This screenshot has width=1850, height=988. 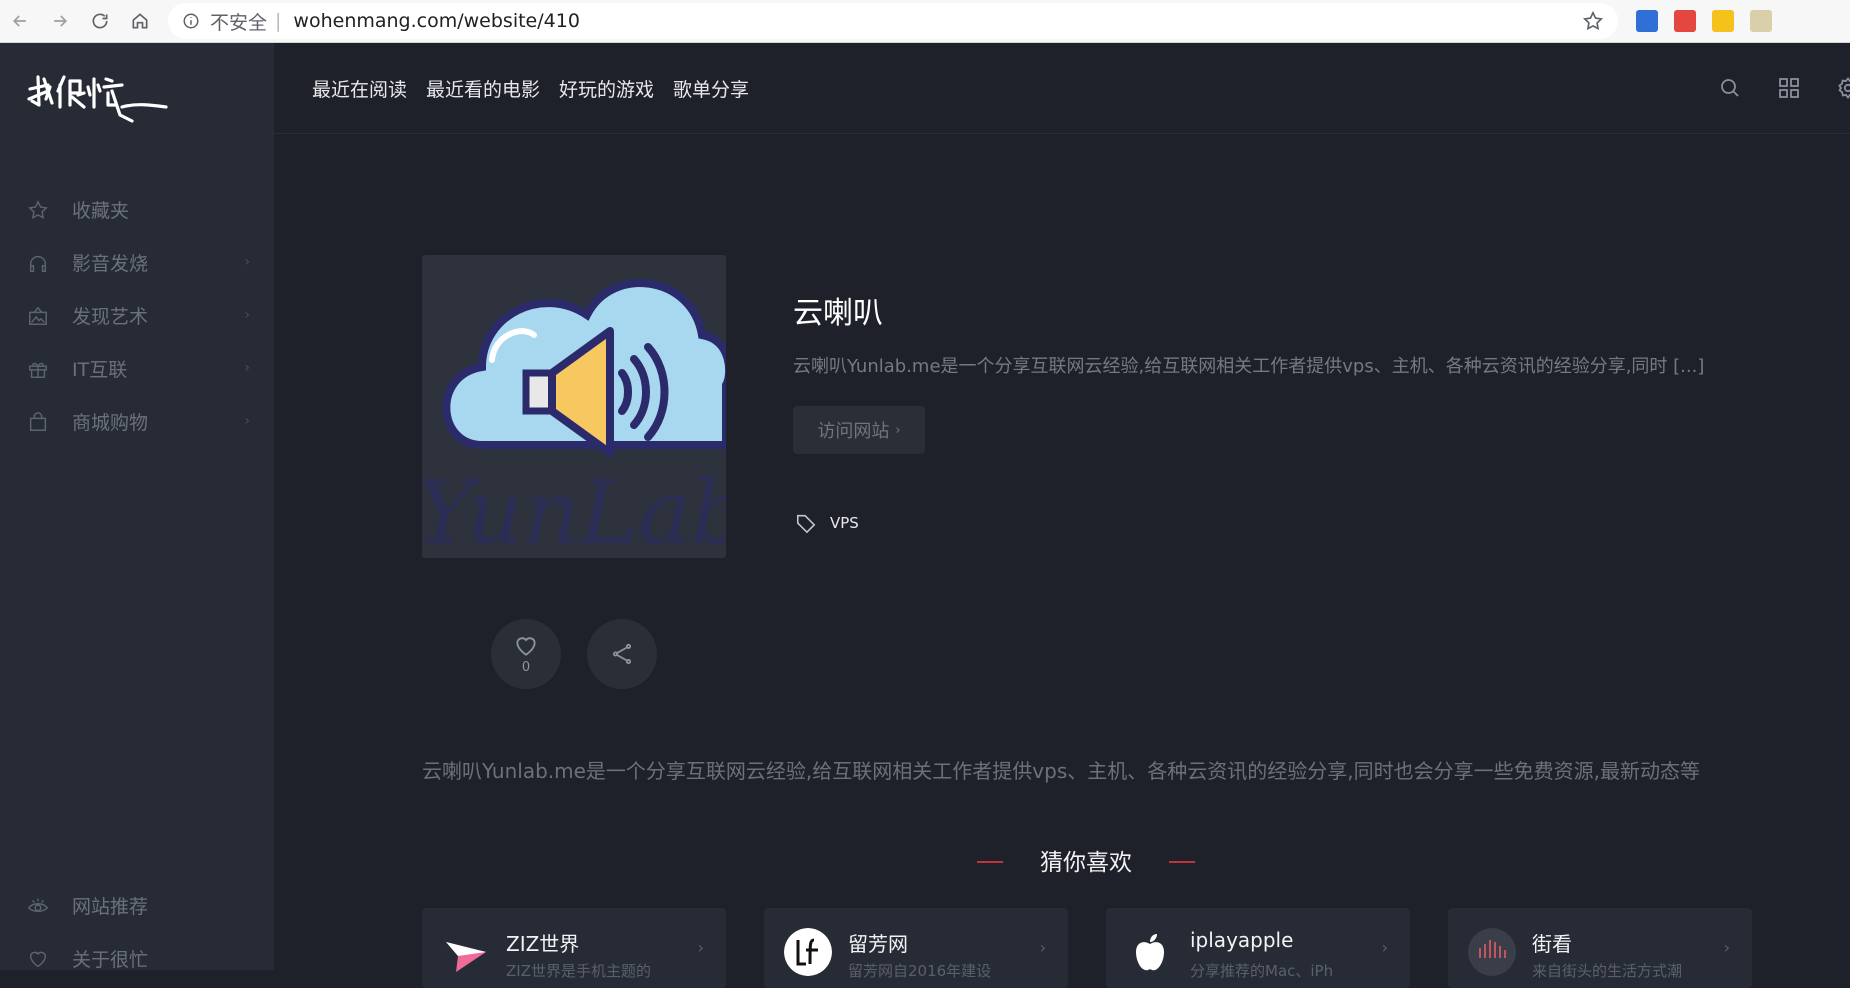 I want to click on top-navigation: 最近在阅读 最近看的电影 好玩的游戏 歌单分享, so click(x=1062, y=88).